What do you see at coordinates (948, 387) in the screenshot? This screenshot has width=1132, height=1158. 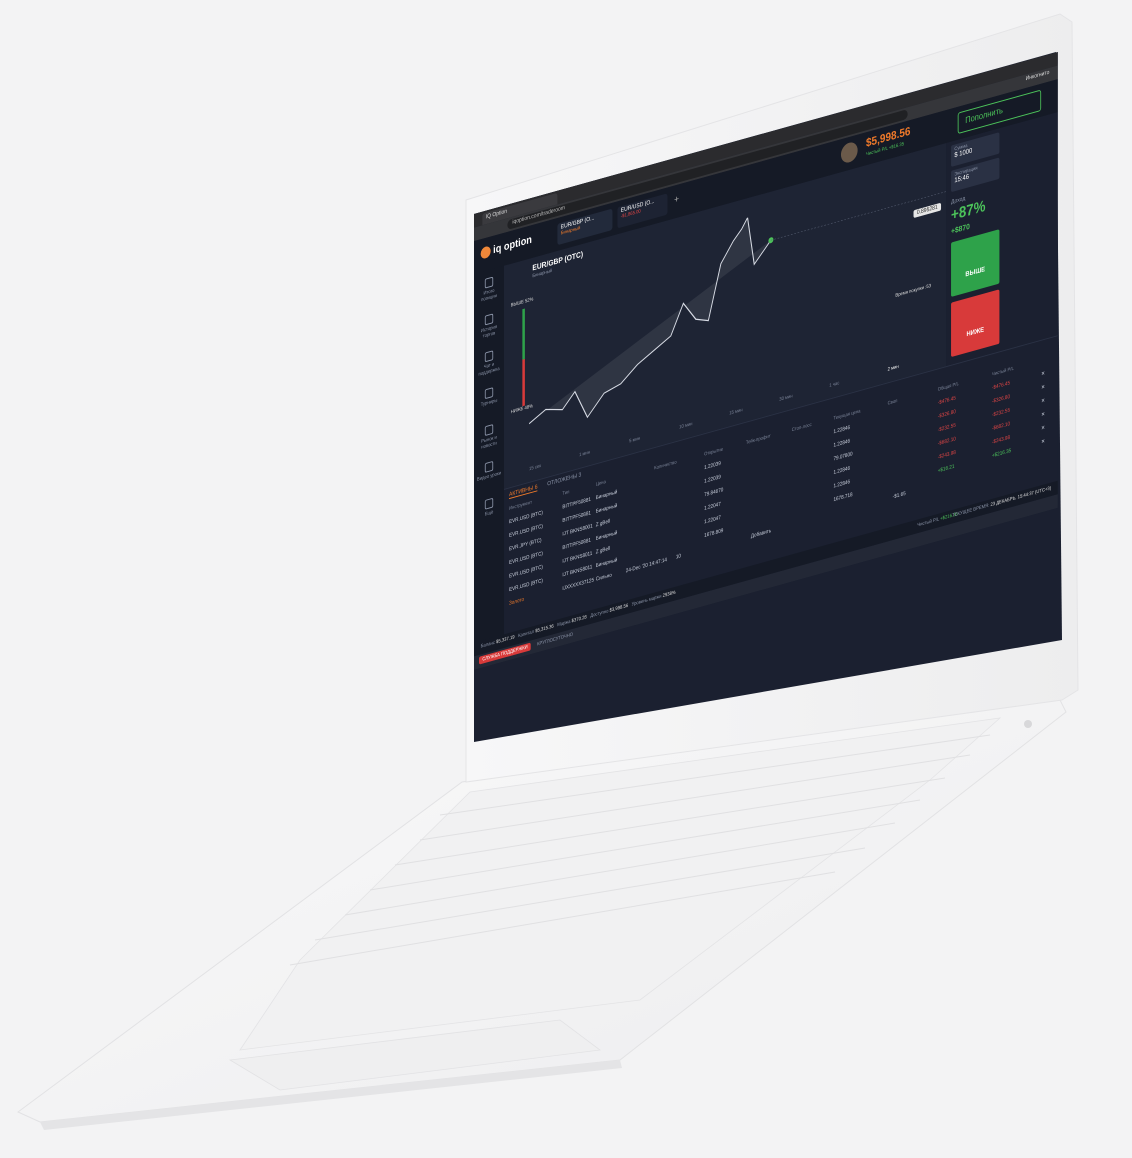 I see `column-header: Общая P/L` at bounding box center [948, 387].